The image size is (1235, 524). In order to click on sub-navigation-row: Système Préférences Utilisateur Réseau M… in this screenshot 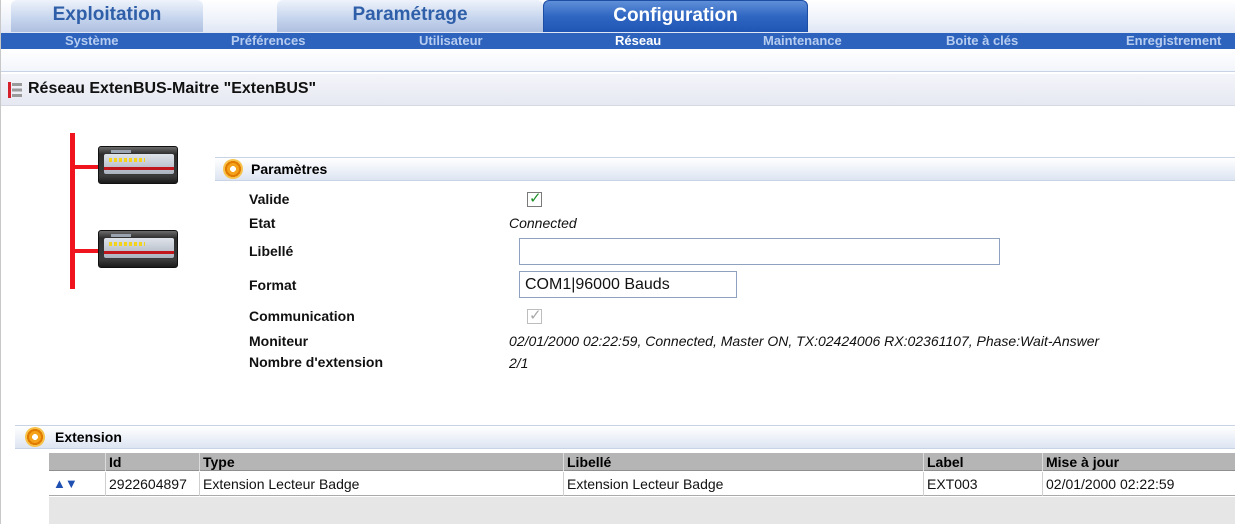, I will do `click(618, 41)`.